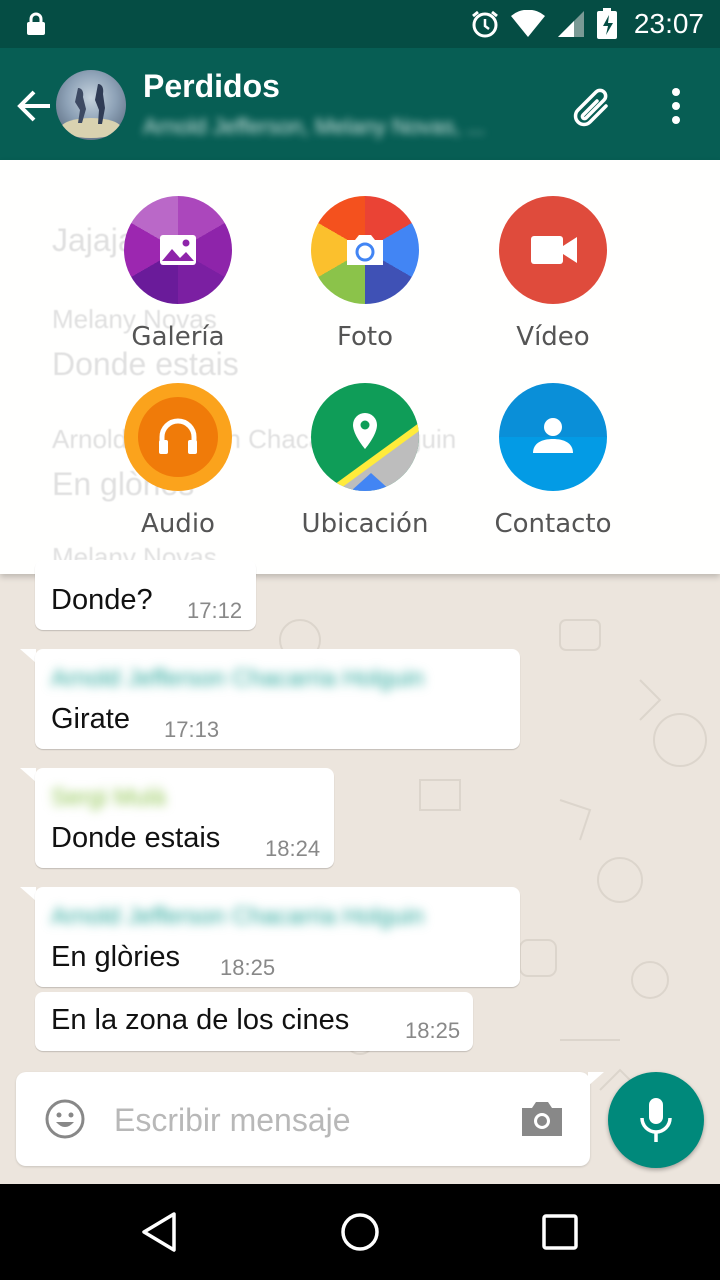  What do you see at coordinates (365, 524) in the screenshot?
I see `attach-location-label: Ubicación` at bounding box center [365, 524].